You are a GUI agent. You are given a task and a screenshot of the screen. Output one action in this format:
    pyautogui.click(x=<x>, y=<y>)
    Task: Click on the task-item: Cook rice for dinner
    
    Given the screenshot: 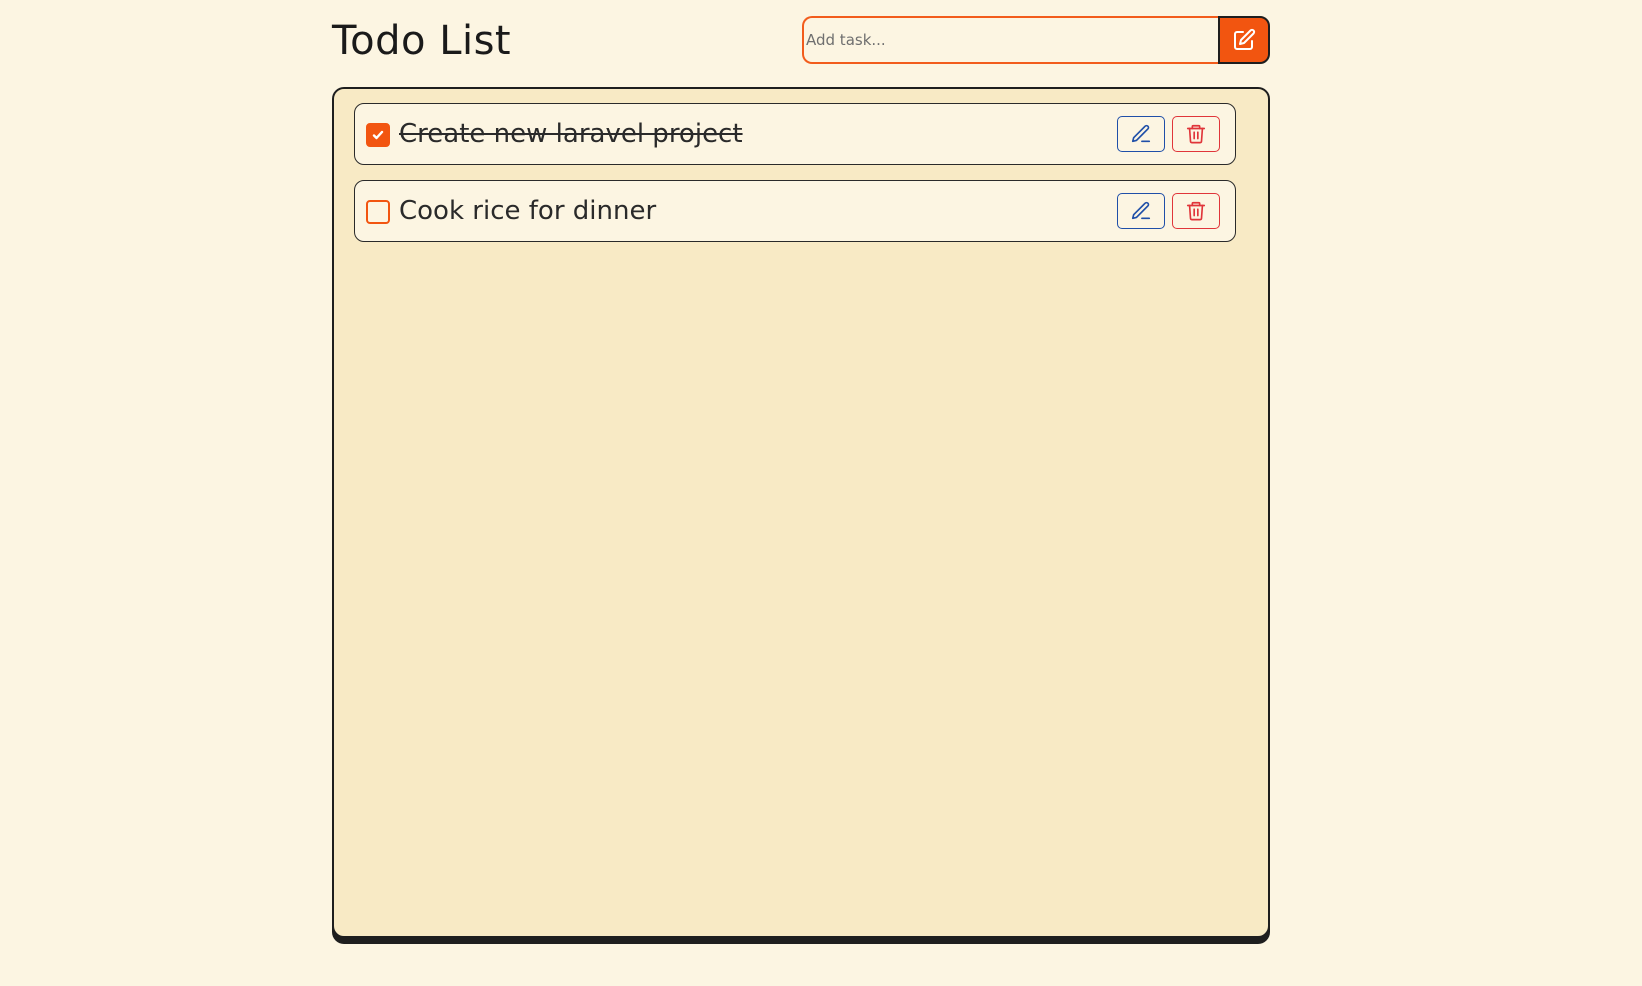 What is the action you would take?
    pyautogui.click(x=795, y=211)
    